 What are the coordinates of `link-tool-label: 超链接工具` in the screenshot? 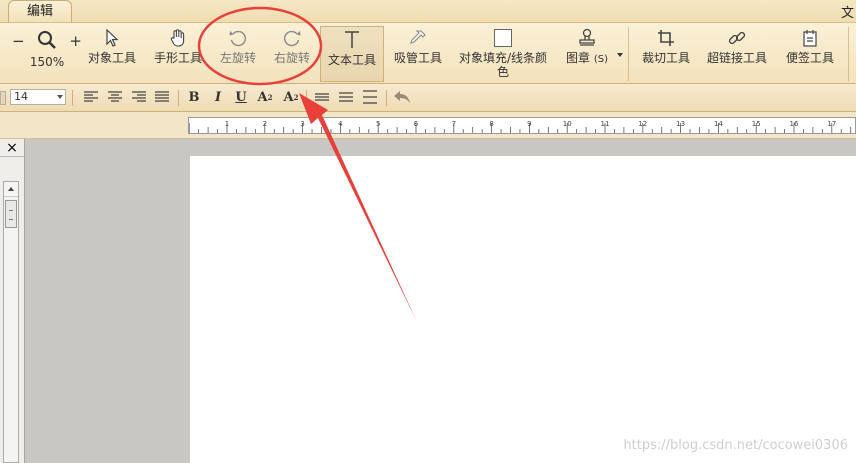 It's located at (736, 58).